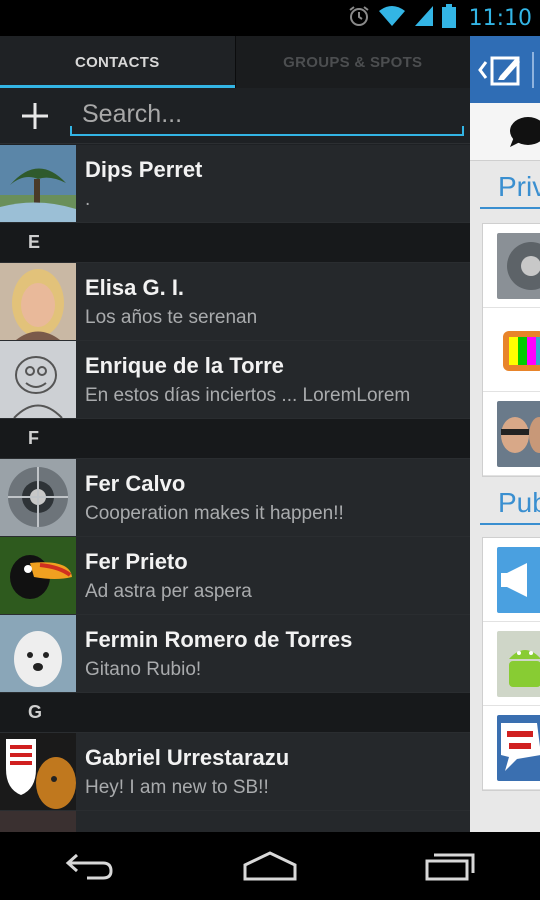 The height and width of the screenshot is (900, 540). I want to click on contact-status: ., so click(88, 199).